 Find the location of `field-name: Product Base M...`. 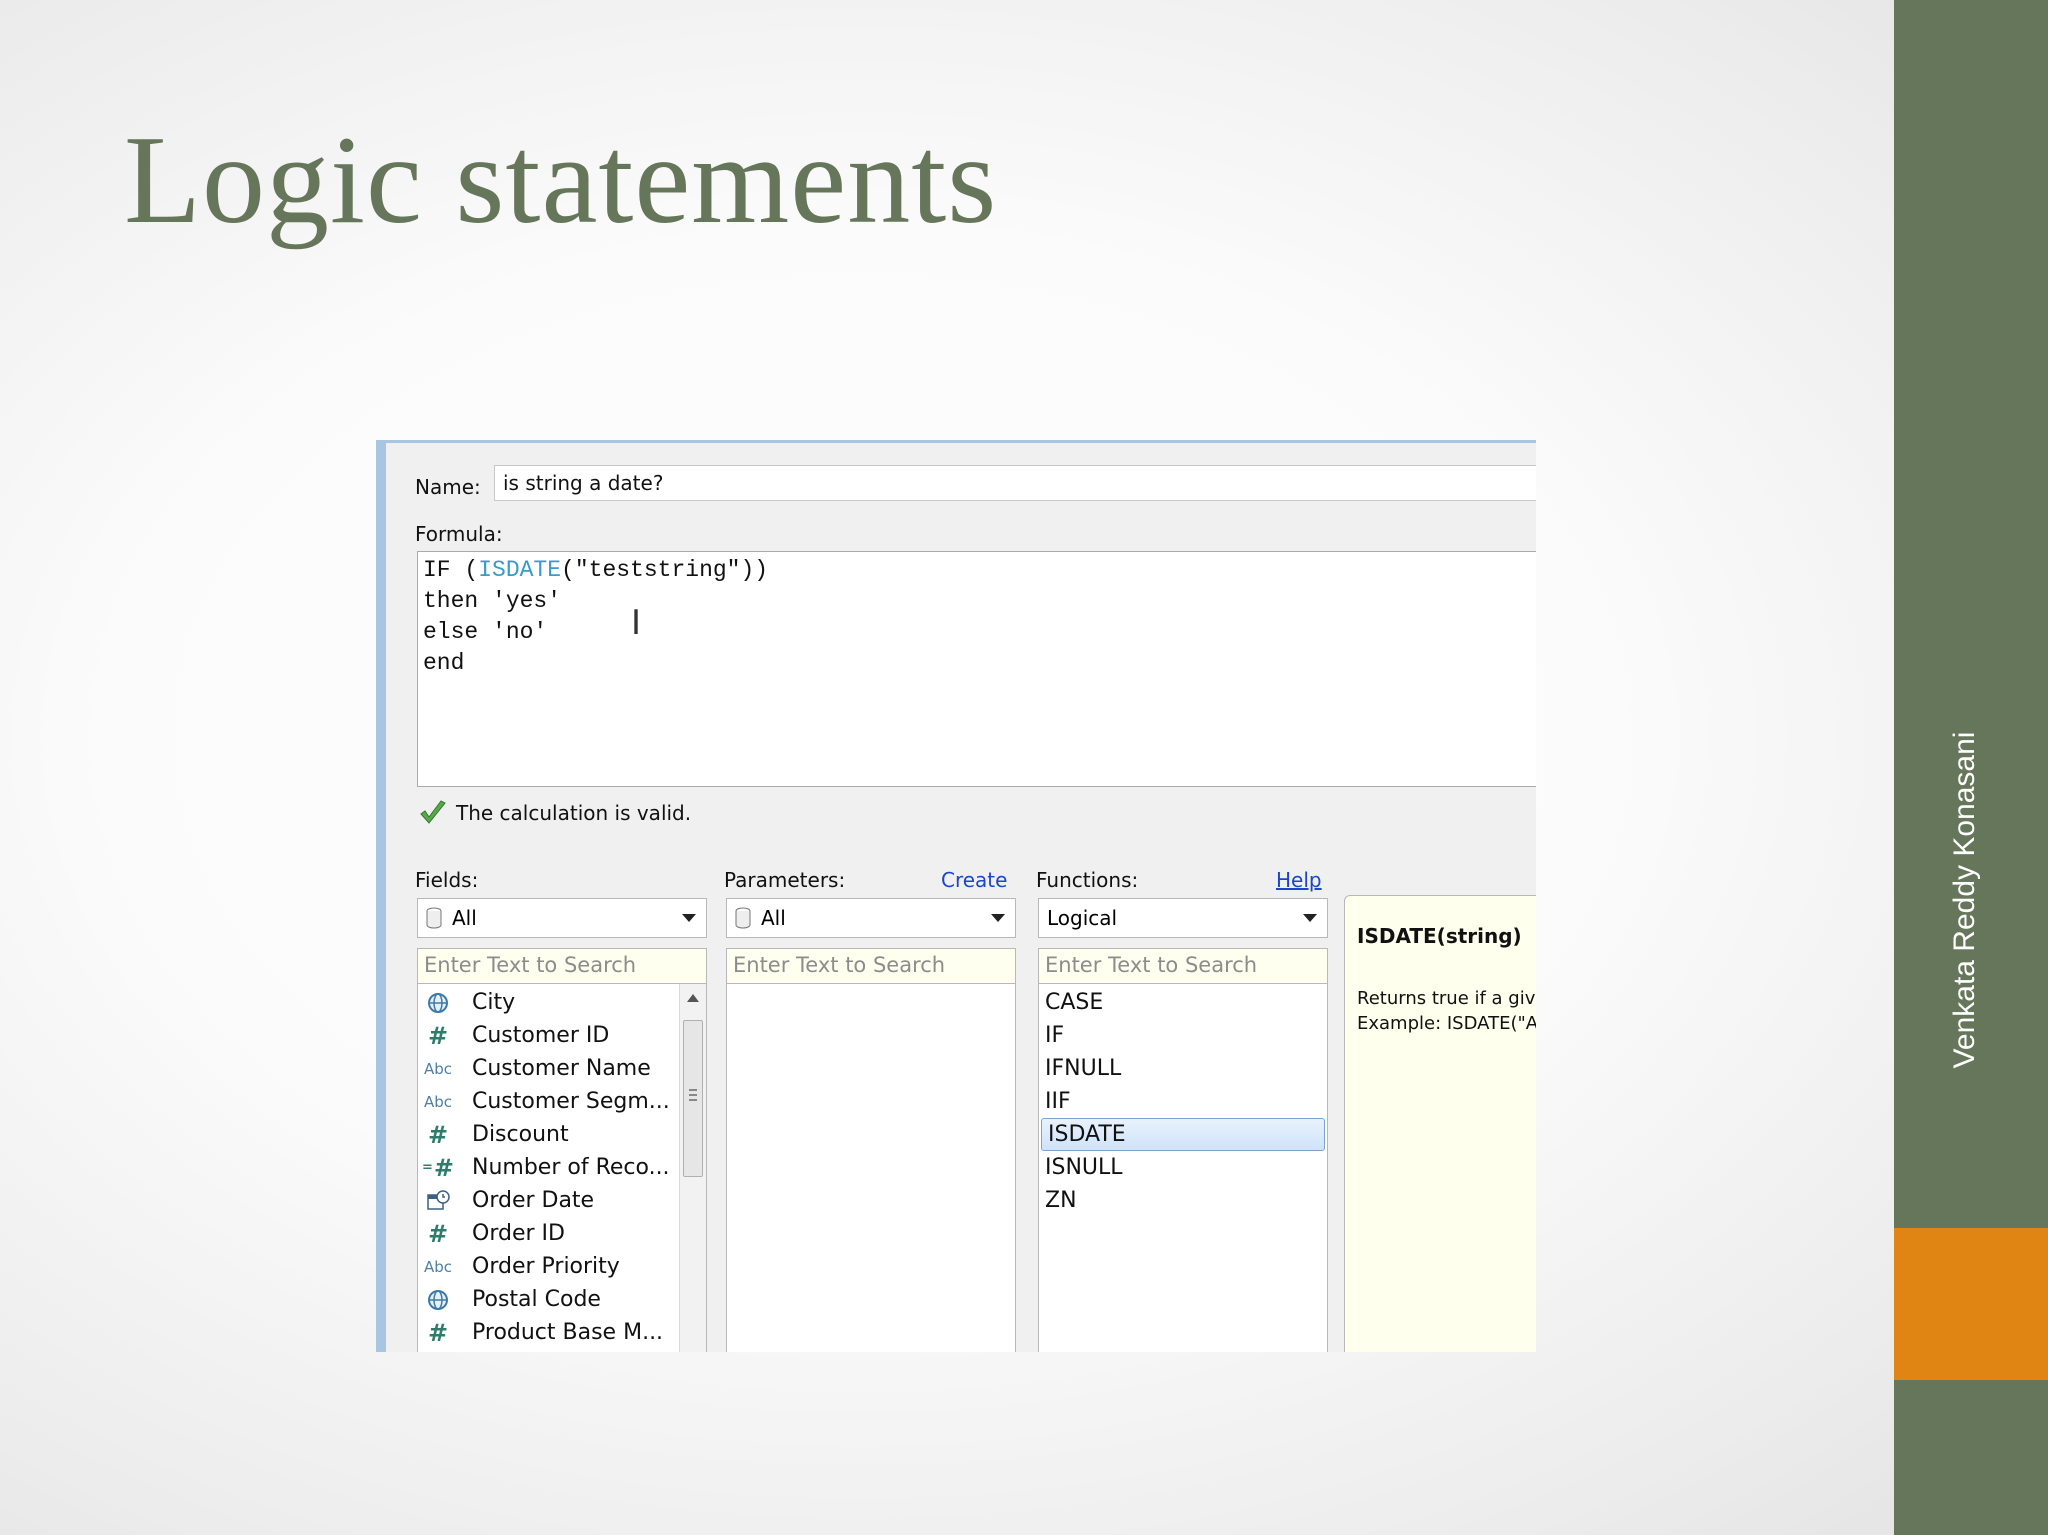

field-name: Product Base M... is located at coordinates (568, 1332).